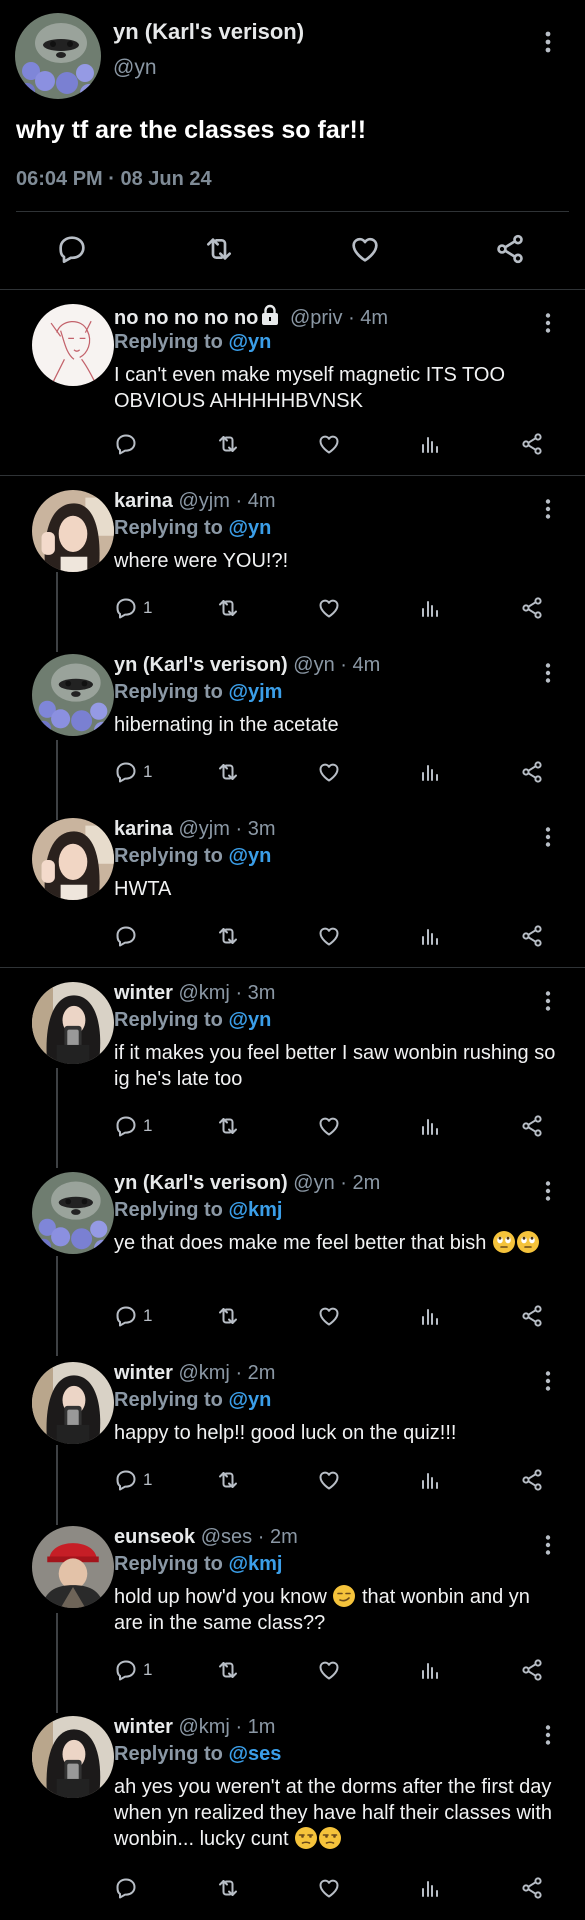 The image size is (585, 1920). I want to click on reply-tweet: karina @yjm · 3m Replying to @yn HWTA, so click(292, 886).